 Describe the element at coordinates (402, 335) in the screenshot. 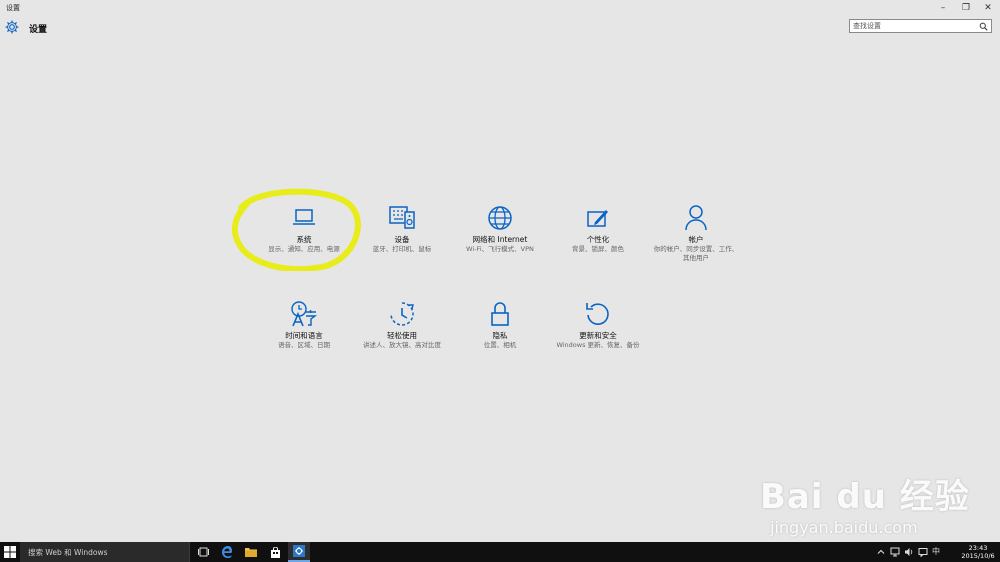

I see `tile-ease-of-access-name: 轻松使用` at that location.